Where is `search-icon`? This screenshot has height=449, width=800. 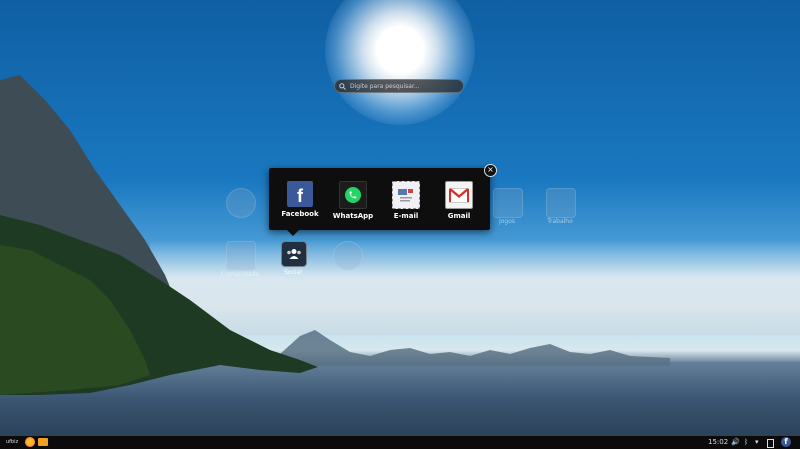 search-icon is located at coordinates (342, 86).